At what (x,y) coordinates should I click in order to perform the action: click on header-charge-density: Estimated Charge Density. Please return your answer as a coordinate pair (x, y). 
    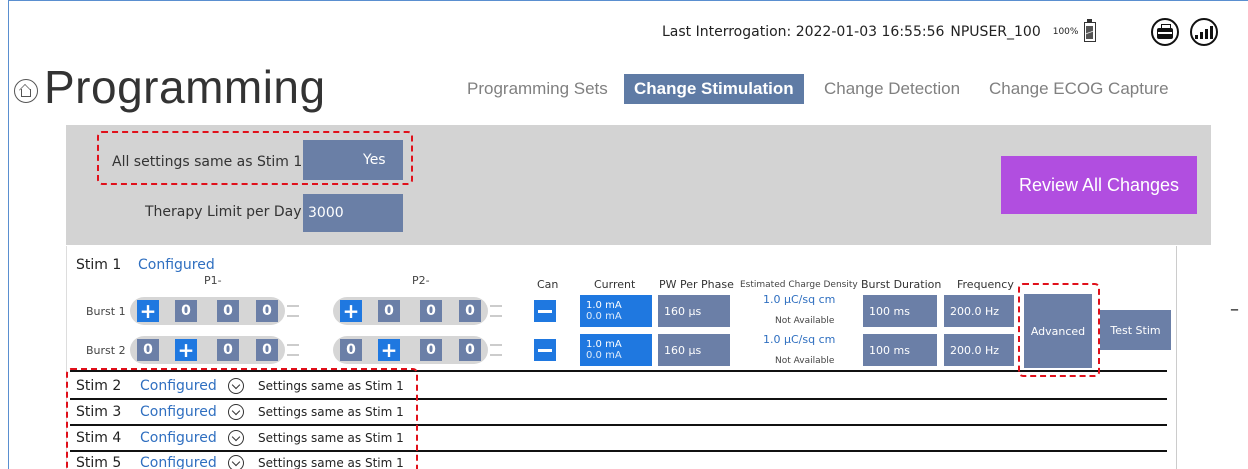
    Looking at the image, I should click on (799, 285).